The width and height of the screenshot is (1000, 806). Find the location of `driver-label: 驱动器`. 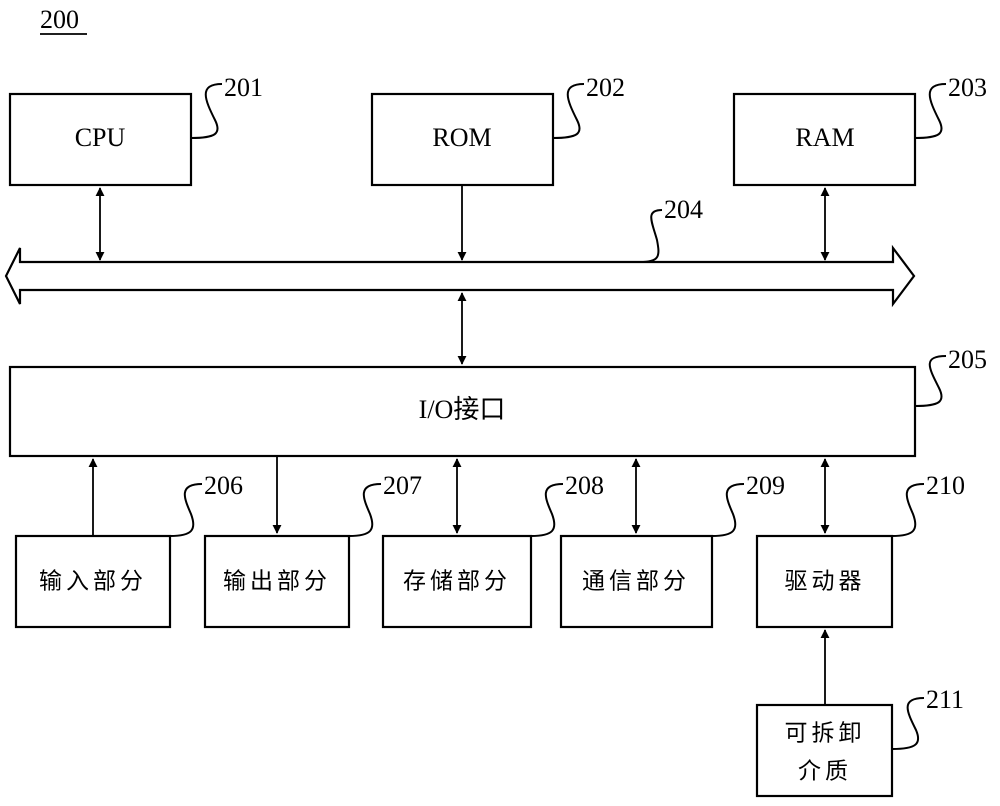

driver-label: 驱动器 is located at coordinates (825, 582).